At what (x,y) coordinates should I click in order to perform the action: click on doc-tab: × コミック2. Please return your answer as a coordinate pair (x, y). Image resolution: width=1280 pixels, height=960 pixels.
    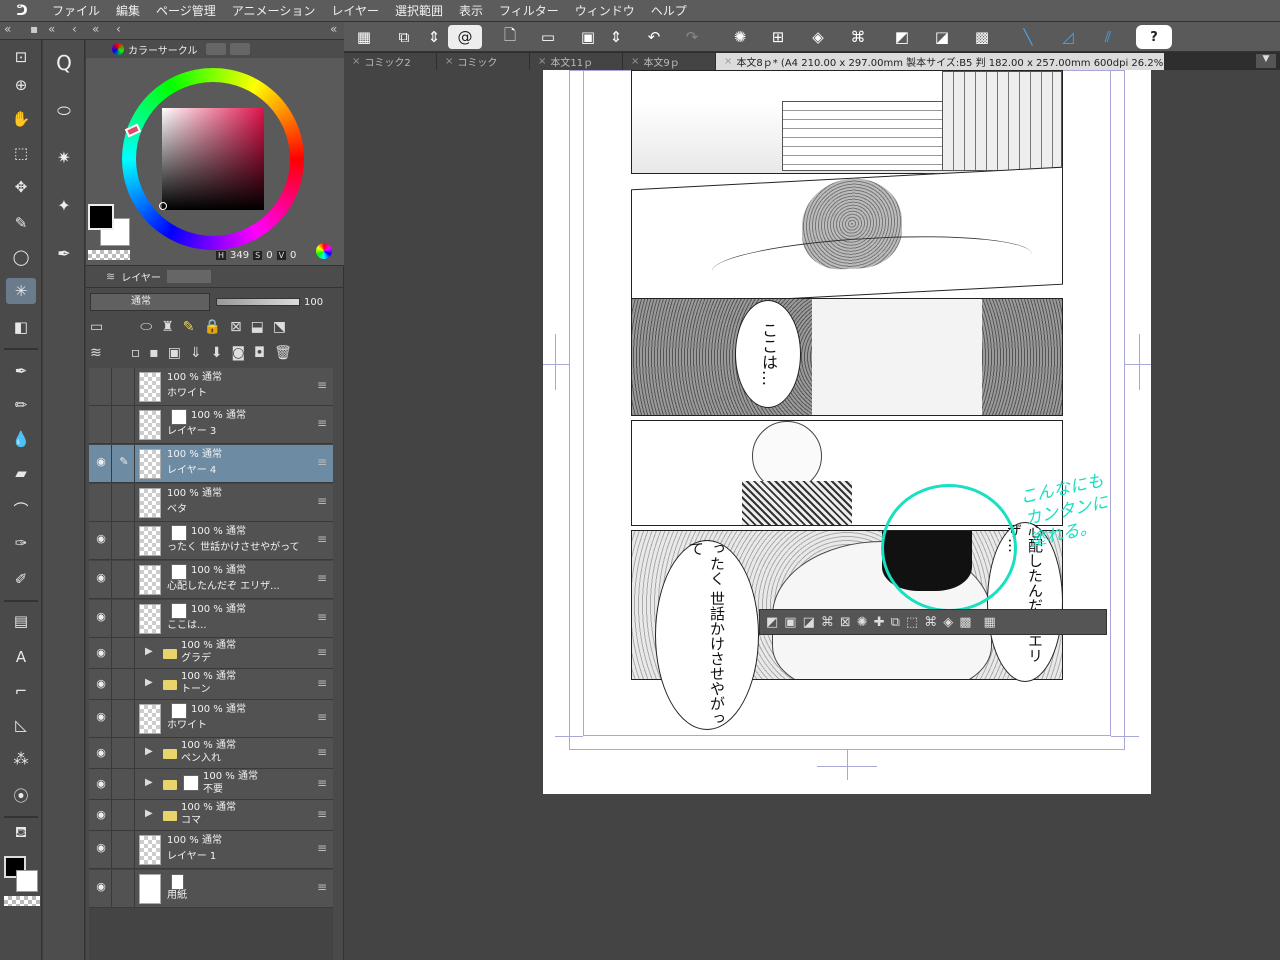
    Looking at the image, I should click on (390, 61).